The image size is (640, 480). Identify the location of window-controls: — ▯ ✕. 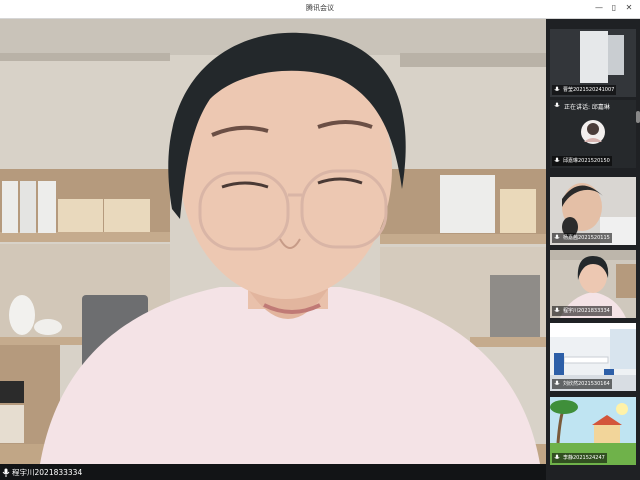
(614, 8).